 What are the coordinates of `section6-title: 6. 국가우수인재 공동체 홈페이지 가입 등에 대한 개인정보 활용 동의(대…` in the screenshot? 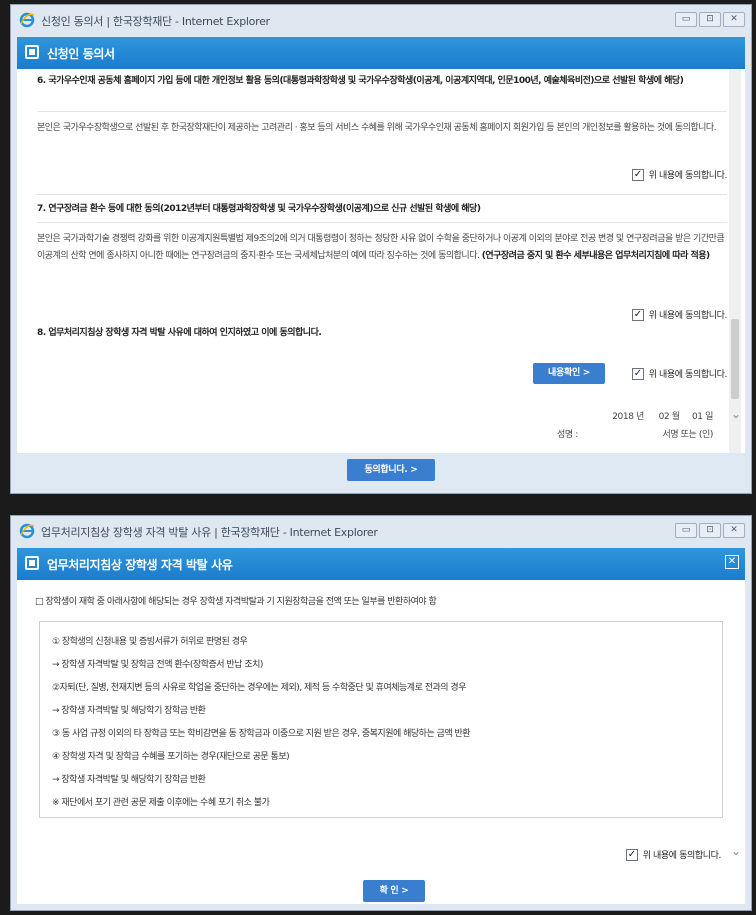 It's located at (360, 81).